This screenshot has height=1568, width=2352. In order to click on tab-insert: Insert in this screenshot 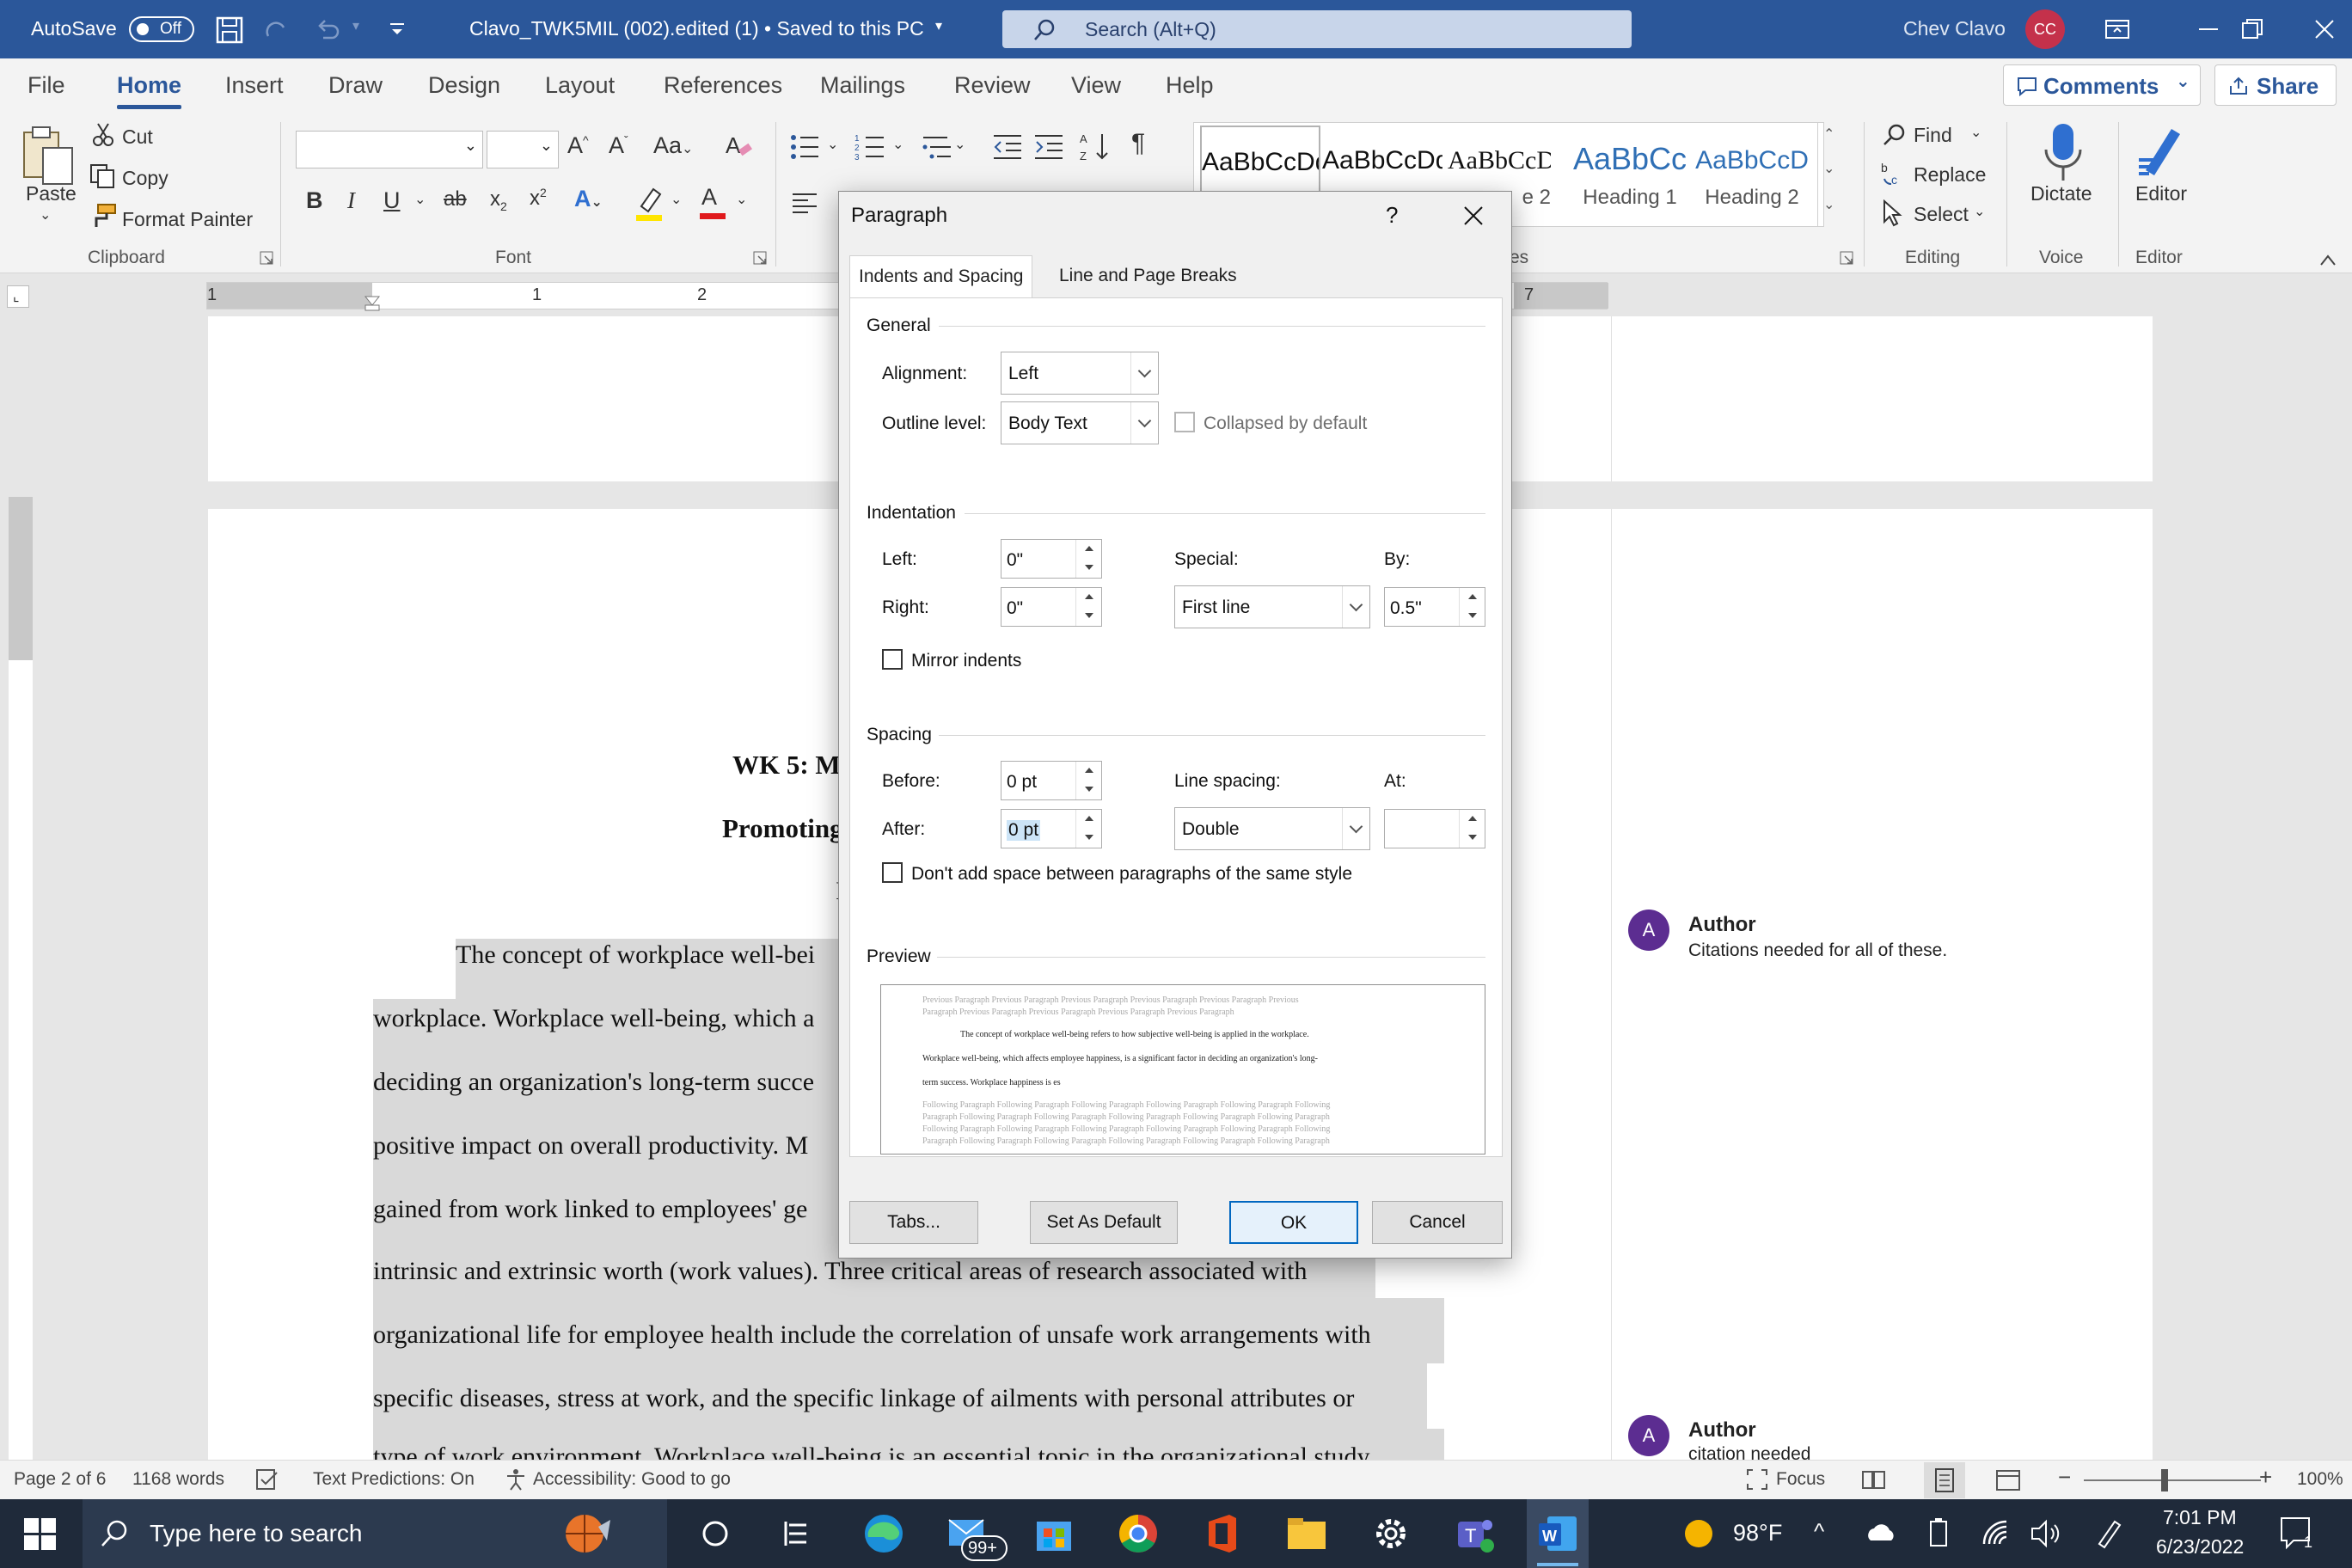, I will do `click(254, 85)`.